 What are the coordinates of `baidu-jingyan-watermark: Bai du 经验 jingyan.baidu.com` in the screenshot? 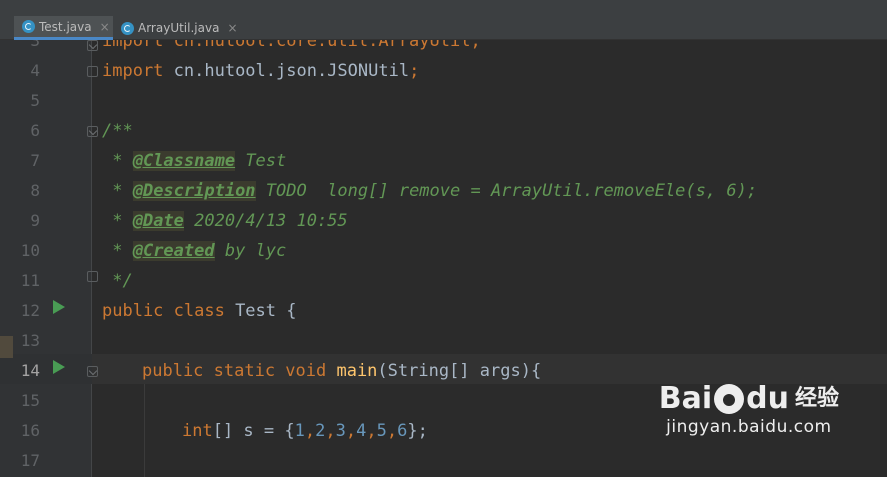 It's located at (749, 410).